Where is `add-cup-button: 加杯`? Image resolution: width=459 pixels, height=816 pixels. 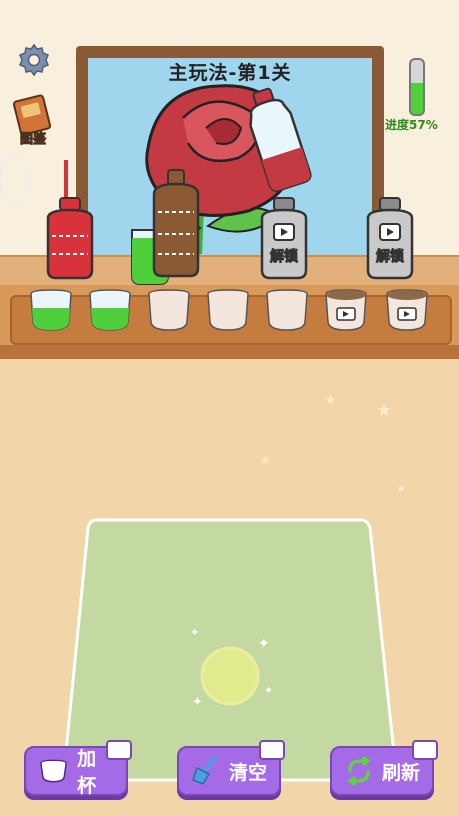
add-cup-button: 加杯 is located at coordinates (78, 768).